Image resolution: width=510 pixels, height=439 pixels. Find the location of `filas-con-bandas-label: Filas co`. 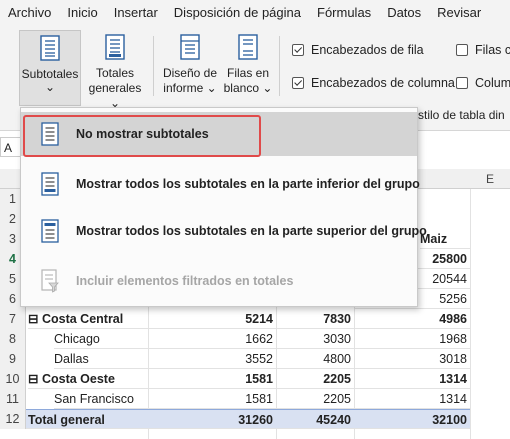

filas-con-bandas-label: Filas co is located at coordinates (492, 50).